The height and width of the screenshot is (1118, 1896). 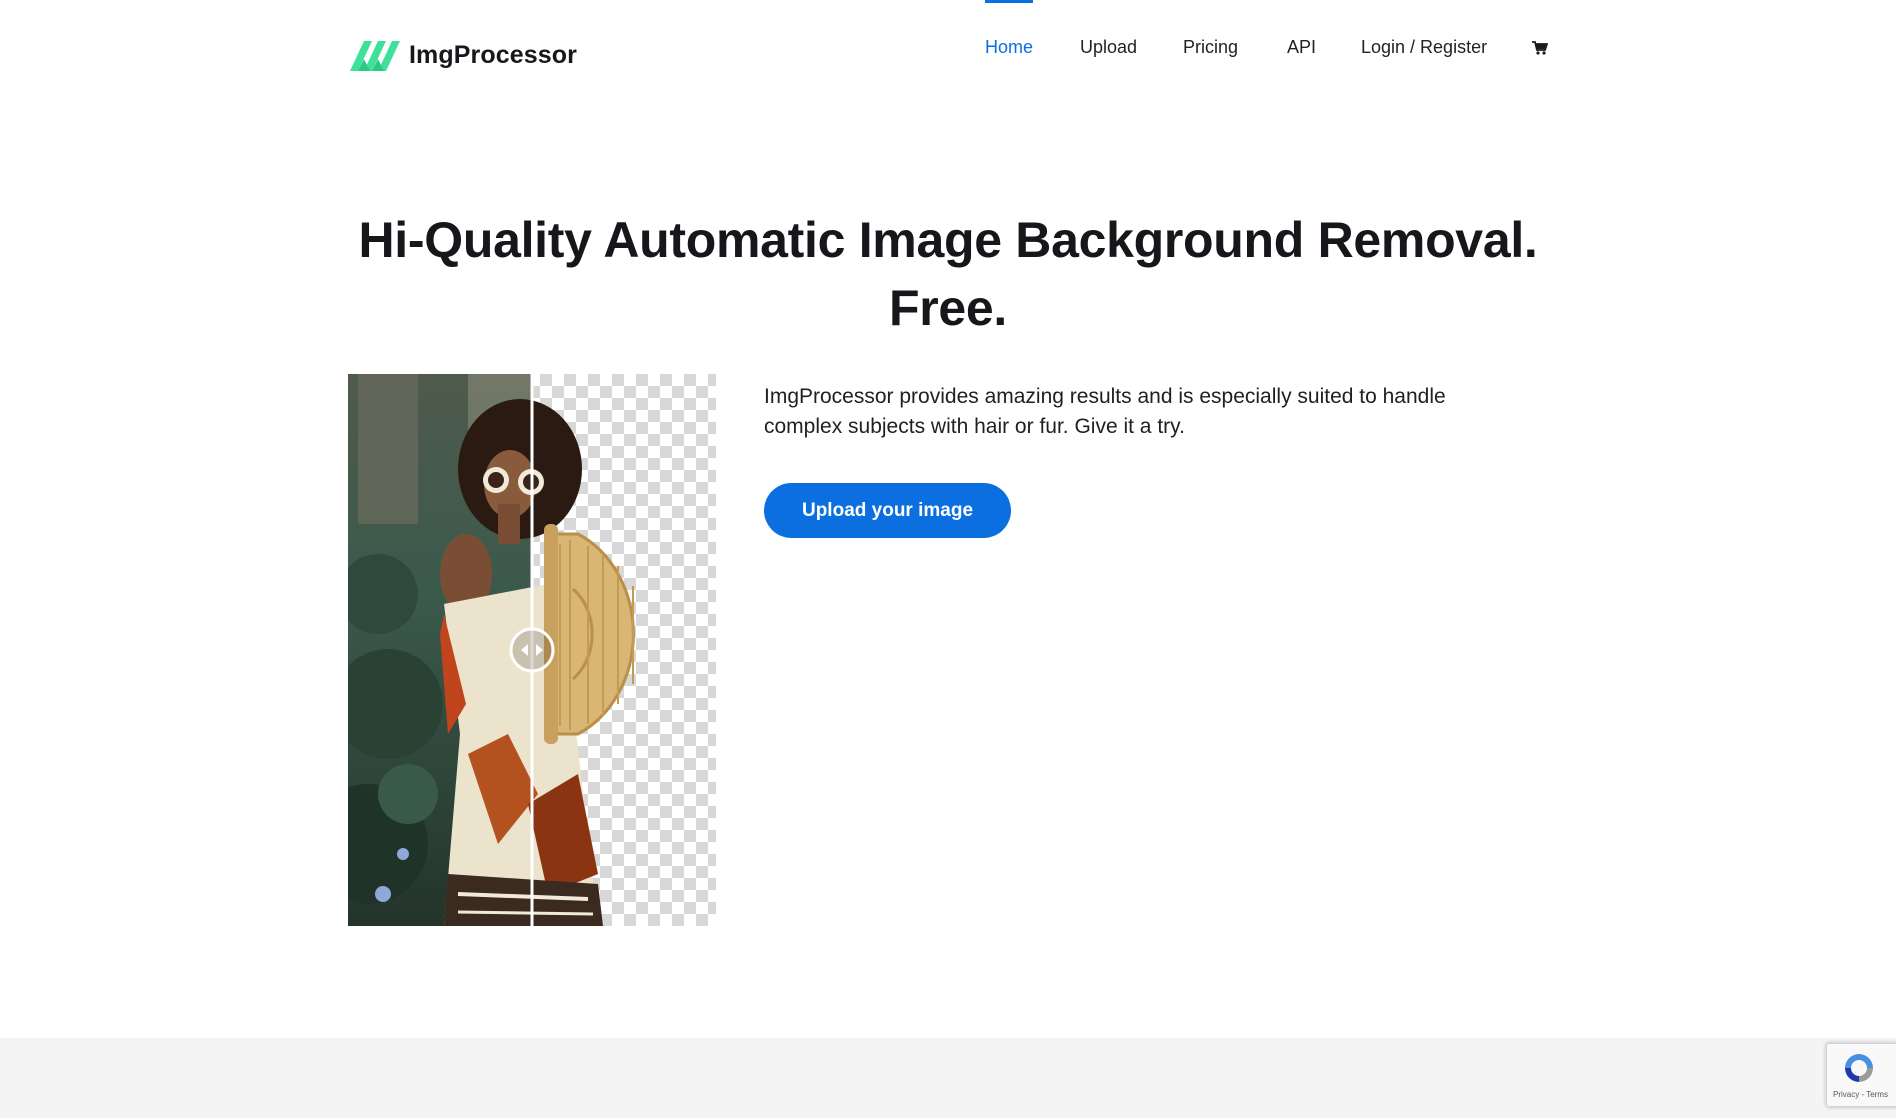 I want to click on left-right-arrows-icon, so click(x=532, y=650).